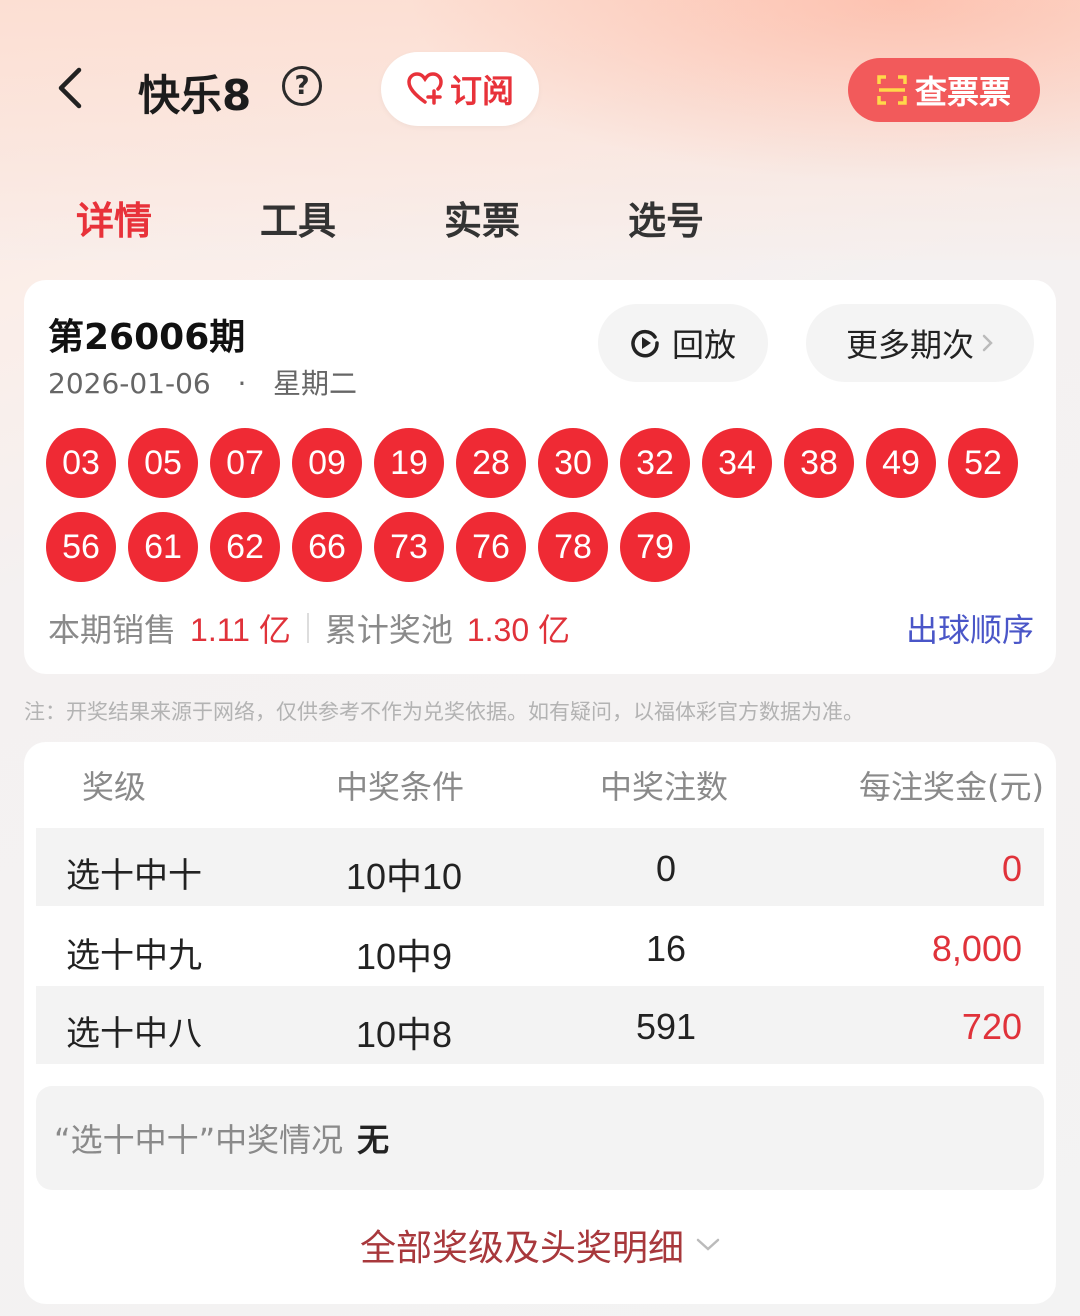 The image size is (1080, 1316). I want to click on divider, so click(307, 628).